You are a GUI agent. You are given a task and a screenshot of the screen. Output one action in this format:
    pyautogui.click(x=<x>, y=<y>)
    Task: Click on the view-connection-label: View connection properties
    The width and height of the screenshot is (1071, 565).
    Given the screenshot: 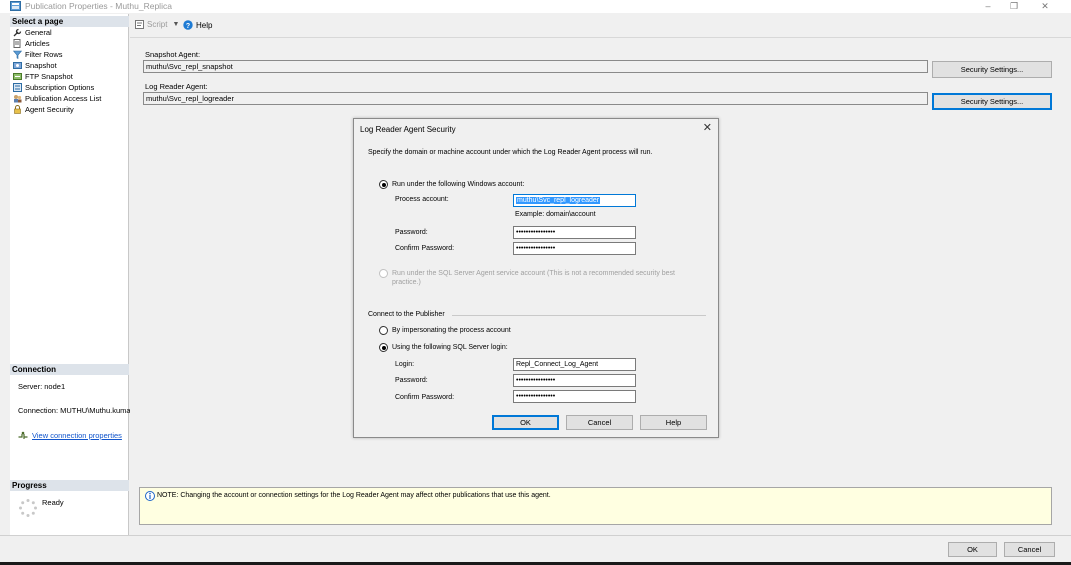 What is the action you would take?
    pyautogui.click(x=77, y=435)
    